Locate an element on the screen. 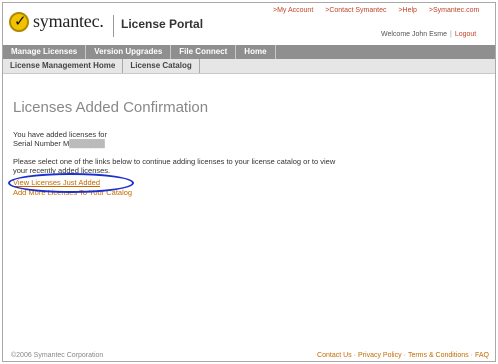 The image size is (498, 364). portal-title: License Portal is located at coordinates (162, 24).